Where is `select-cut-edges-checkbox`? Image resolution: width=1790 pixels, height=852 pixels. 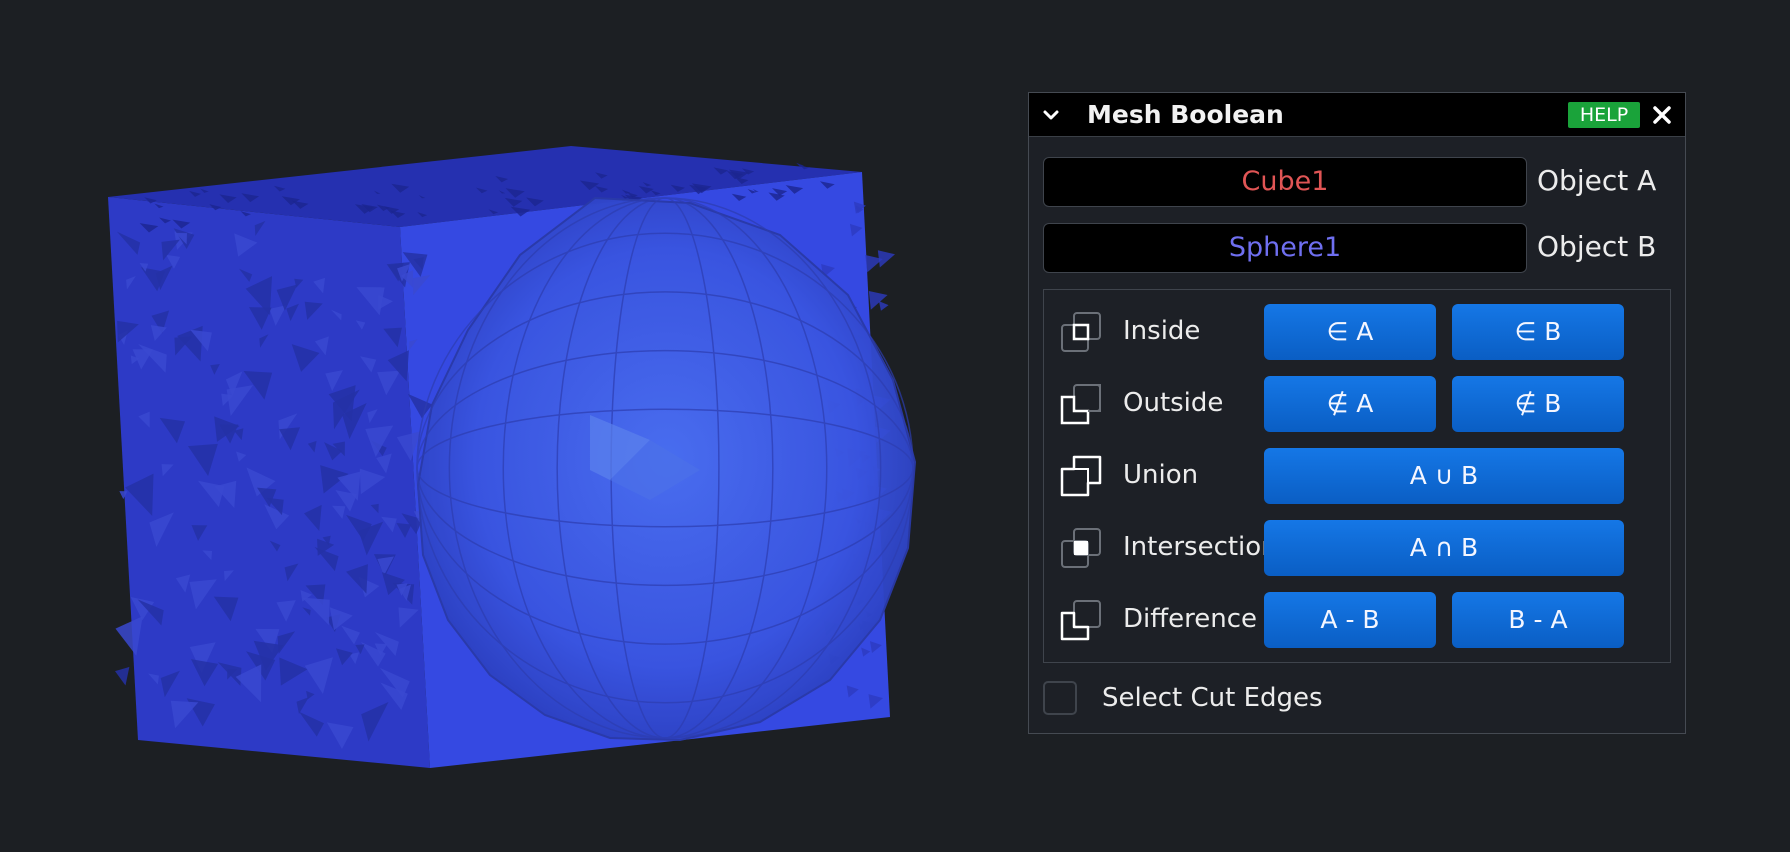
select-cut-edges-checkbox is located at coordinates (1060, 698).